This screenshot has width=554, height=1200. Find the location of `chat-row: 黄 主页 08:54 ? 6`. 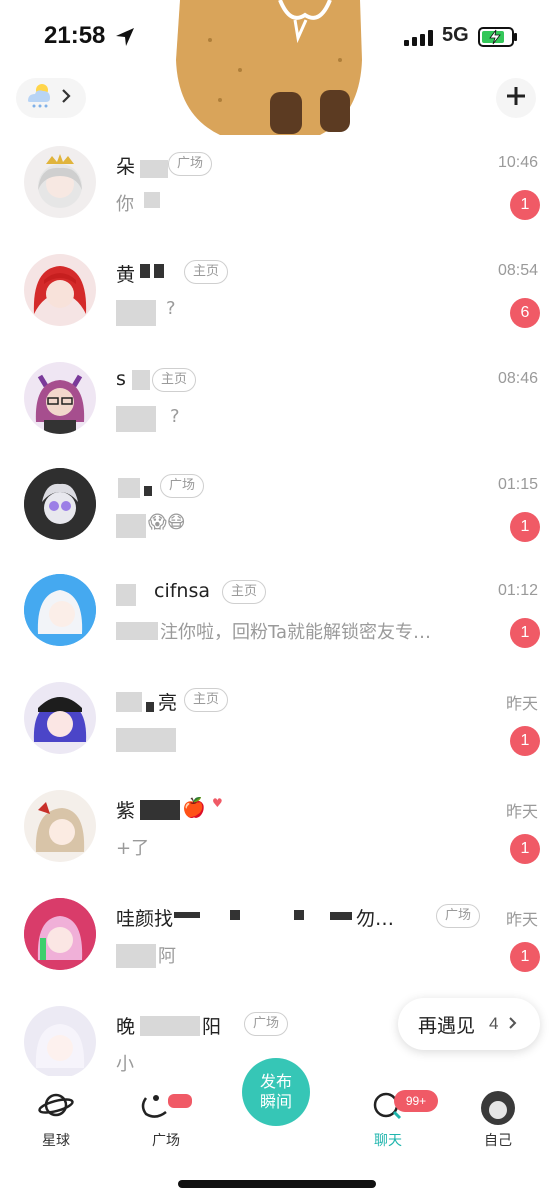

chat-row: 黄 主页 08:54 ? 6 is located at coordinates (277, 307).